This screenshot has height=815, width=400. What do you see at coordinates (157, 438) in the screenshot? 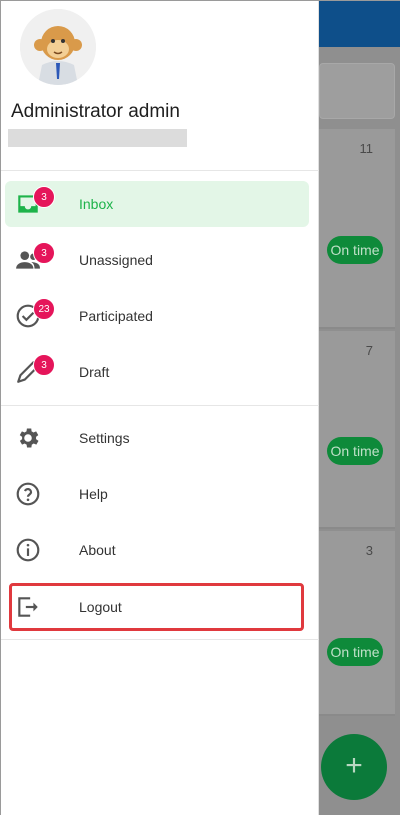
I see `nav-item-settings: Settings` at bounding box center [157, 438].